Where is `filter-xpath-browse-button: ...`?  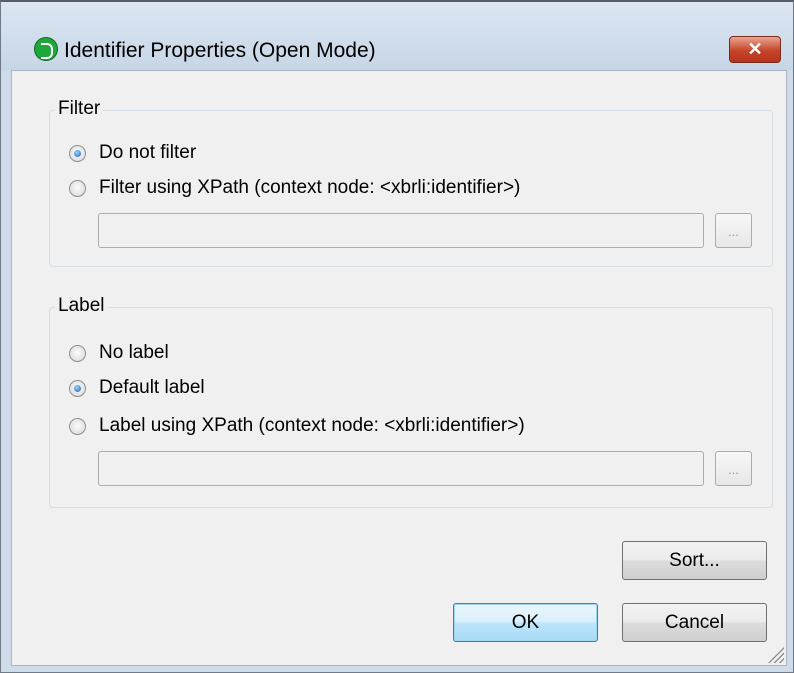
filter-xpath-browse-button: ... is located at coordinates (733, 230).